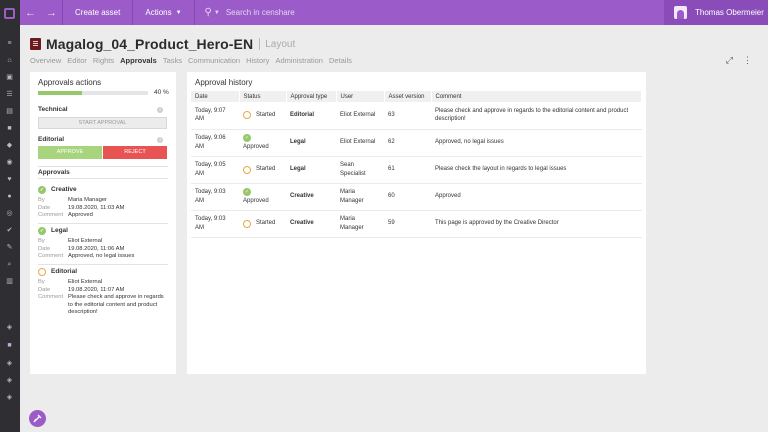 The width and height of the screenshot is (768, 432). I want to click on asset-header: Magalog_04_Product_Hero-EN Layout, so click(162, 44).